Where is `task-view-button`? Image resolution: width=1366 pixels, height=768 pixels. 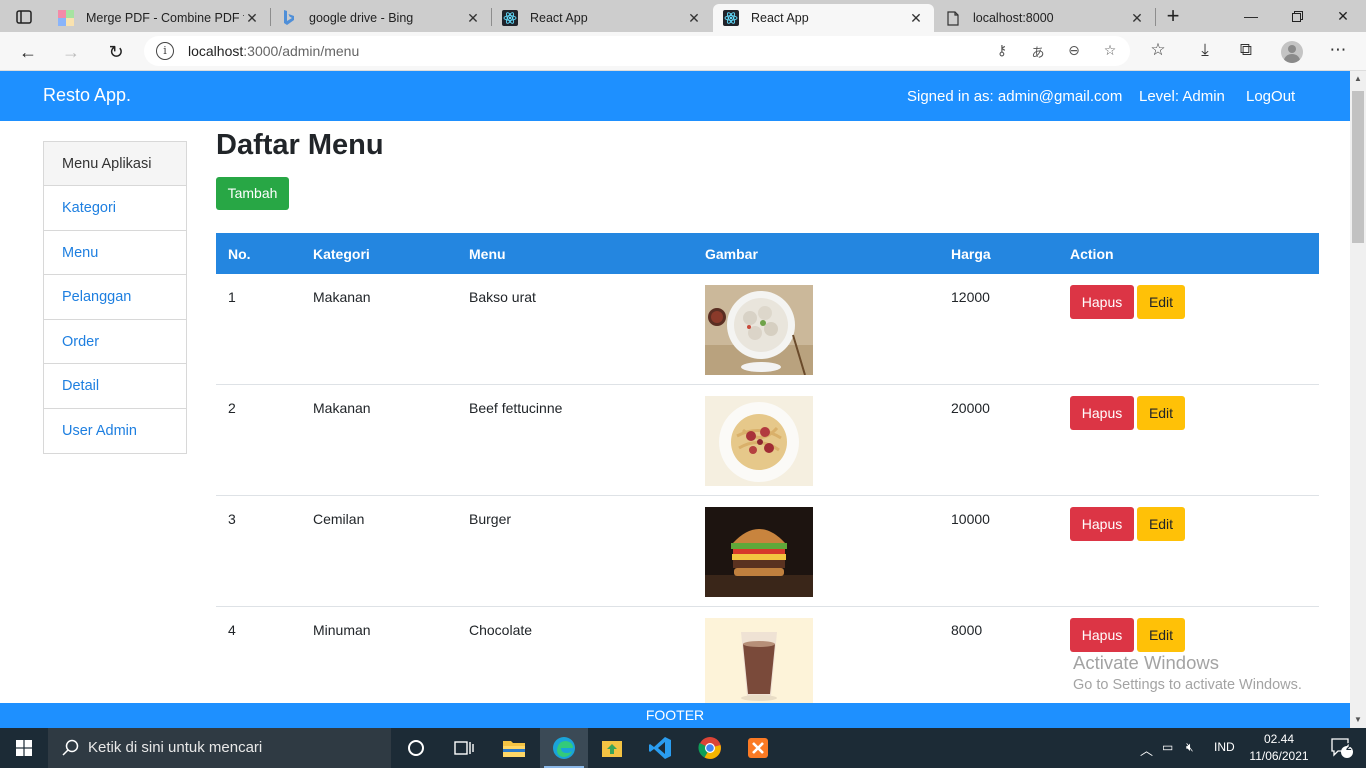
task-view-button is located at coordinates (464, 748).